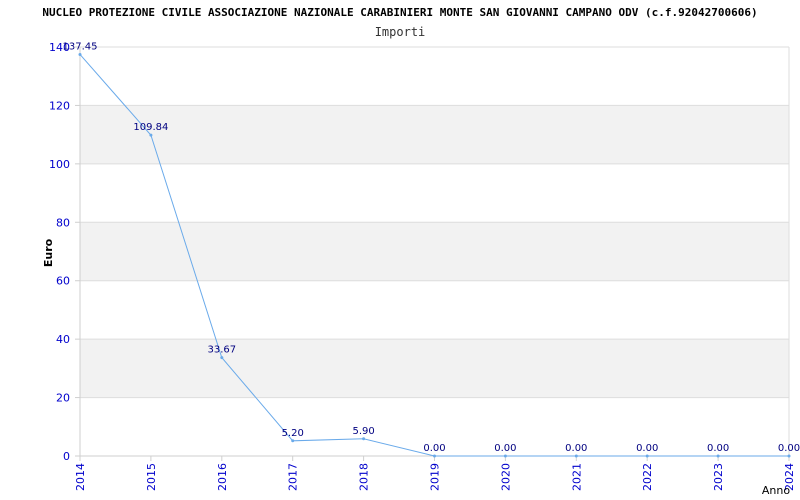  I want to click on data-label: 5.90, so click(363, 431).